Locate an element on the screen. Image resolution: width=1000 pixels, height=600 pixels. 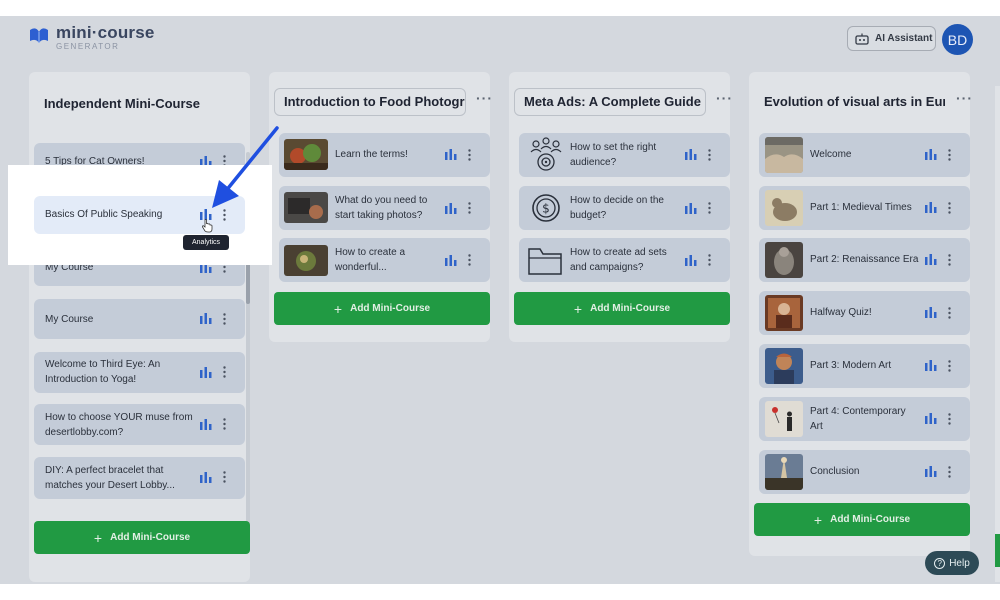
next-column-add-button-edge is located at coordinates (997, 550).